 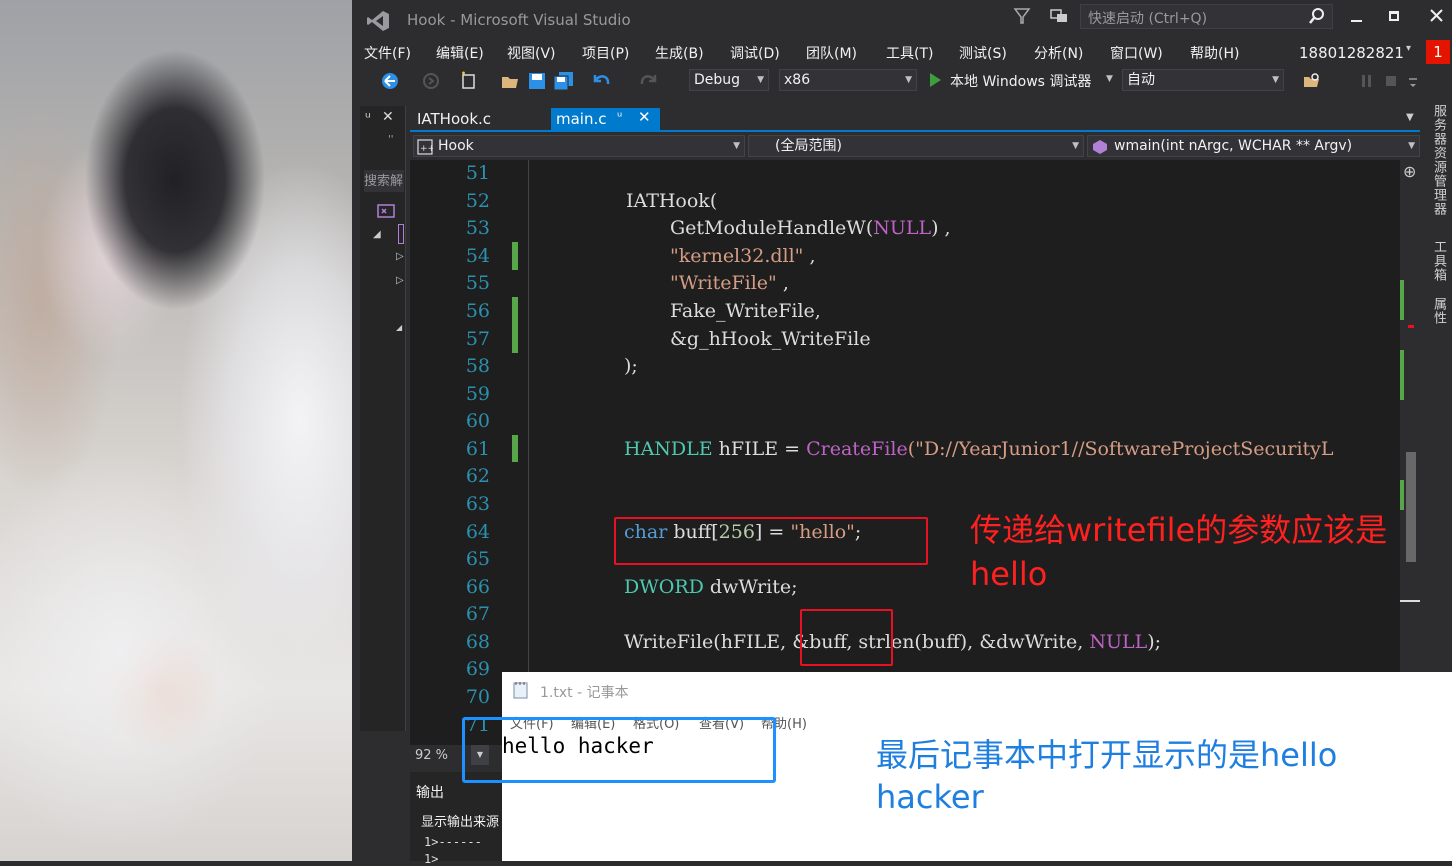 I want to click on output-line: 1>, so click(x=438, y=859).